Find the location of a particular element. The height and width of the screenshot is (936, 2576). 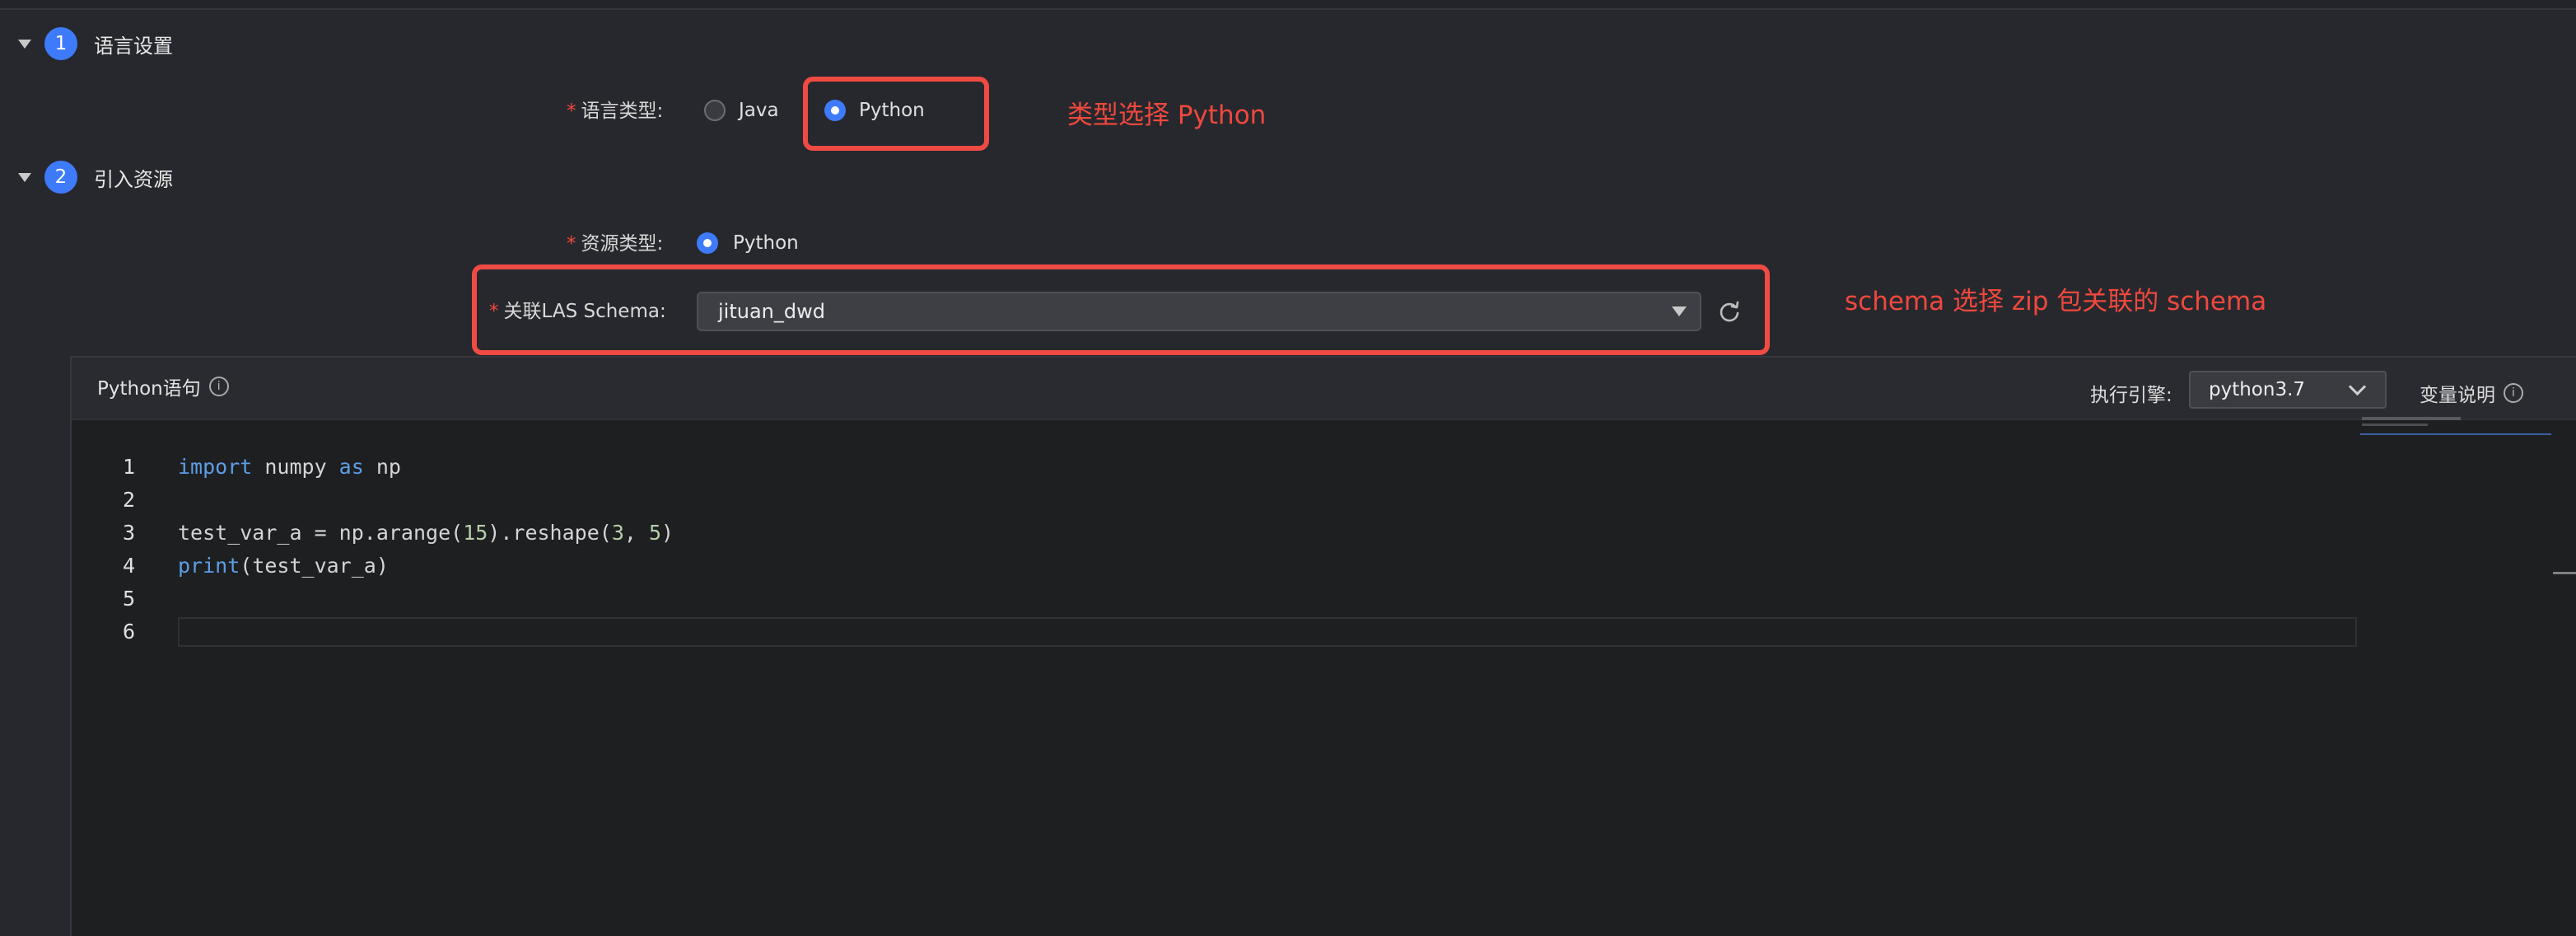

radio-resource-python-label: Python is located at coordinates (766, 243).